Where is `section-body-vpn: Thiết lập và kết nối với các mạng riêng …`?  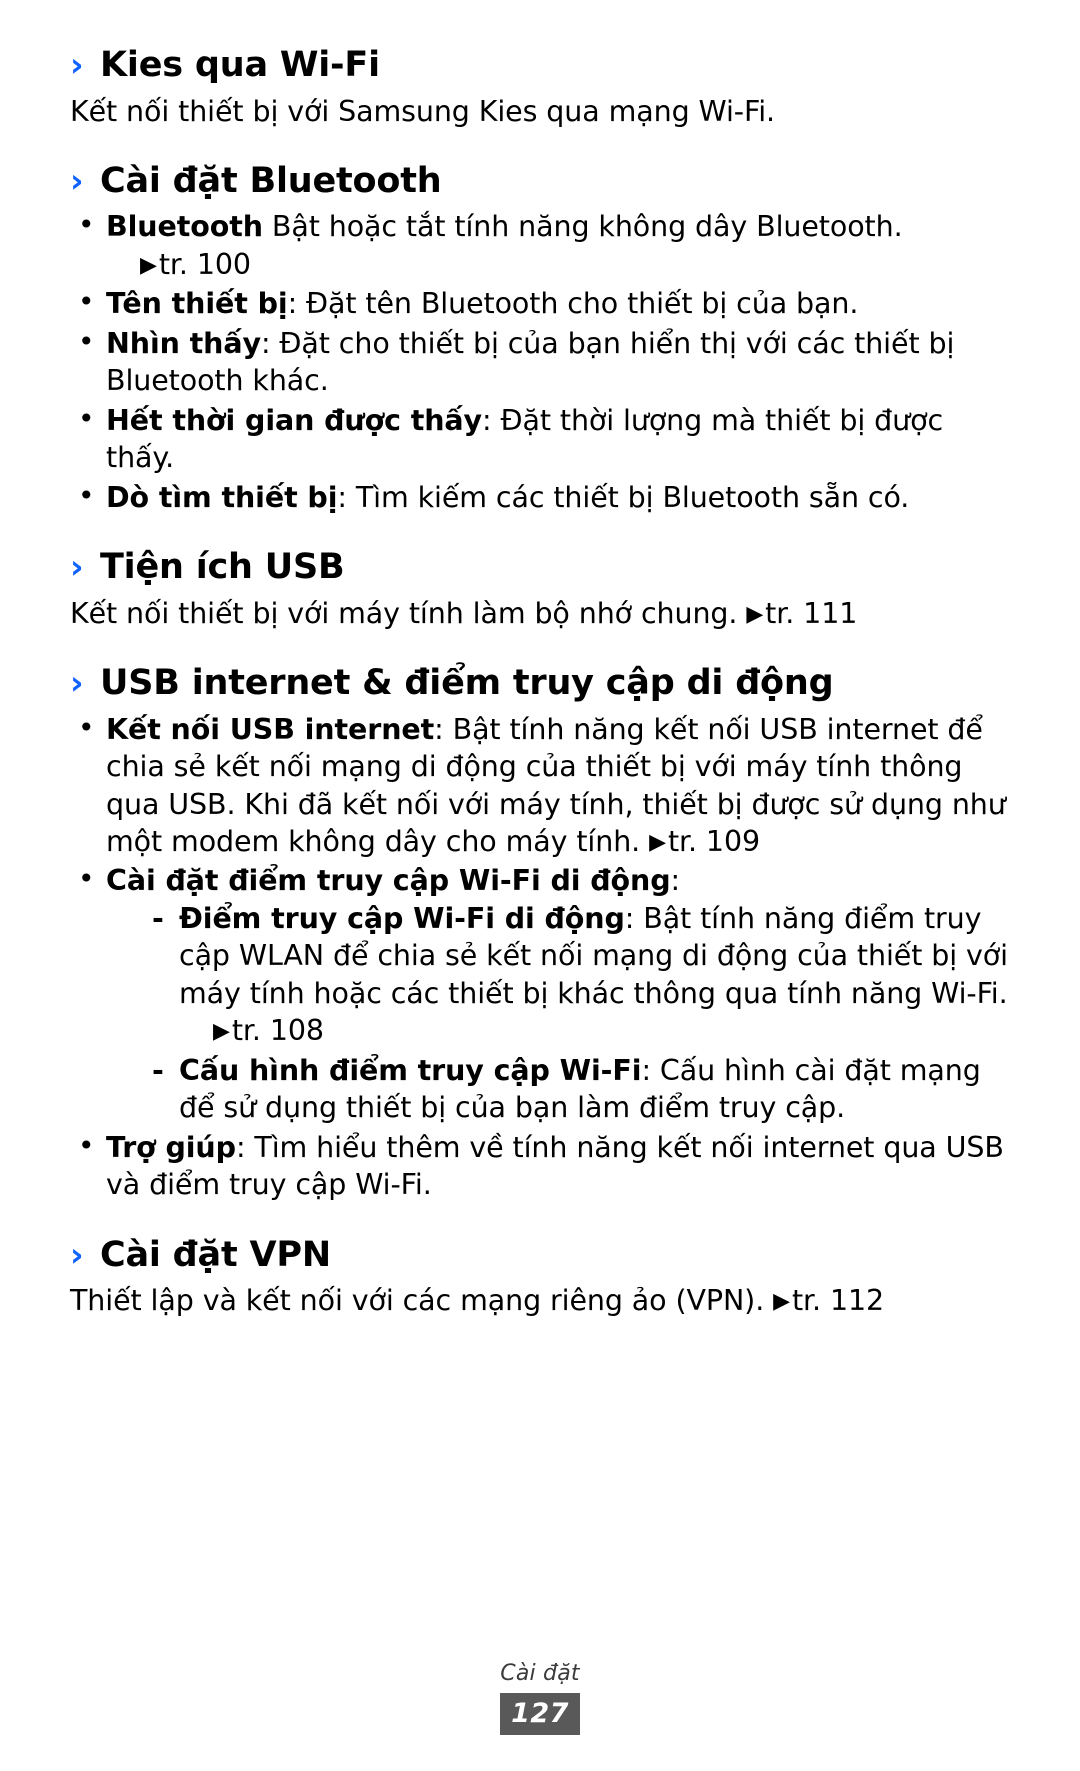
section-body-vpn: Thiết lập và kết nối với các mạng riêng … is located at coordinates (540, 1300).